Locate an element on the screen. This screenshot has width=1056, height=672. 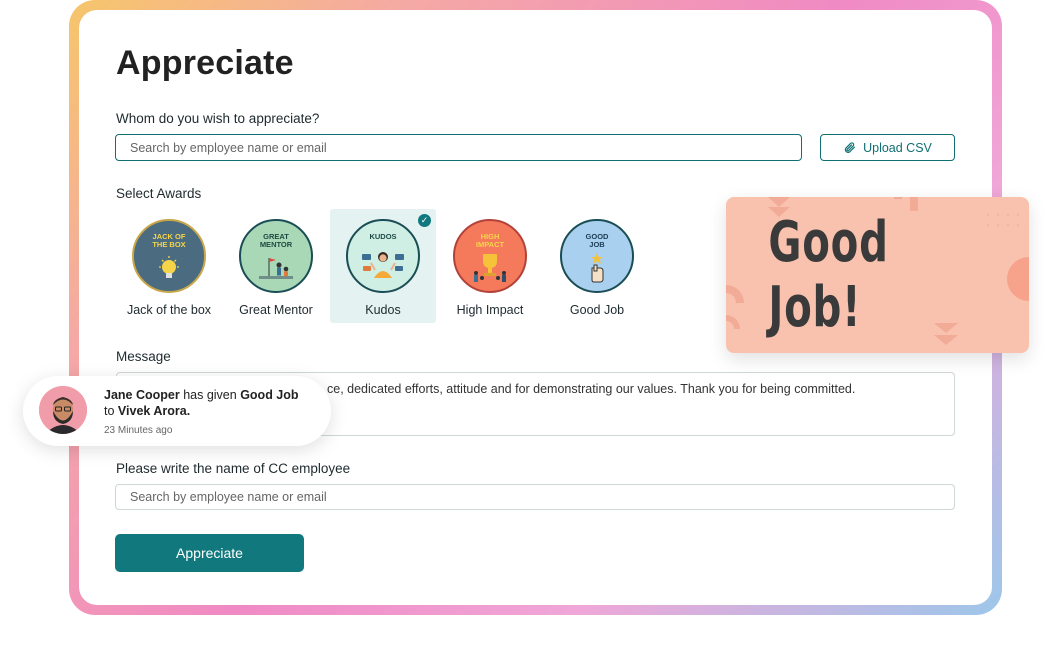
award-badge: High Impact is located at coordinates (490, 256).